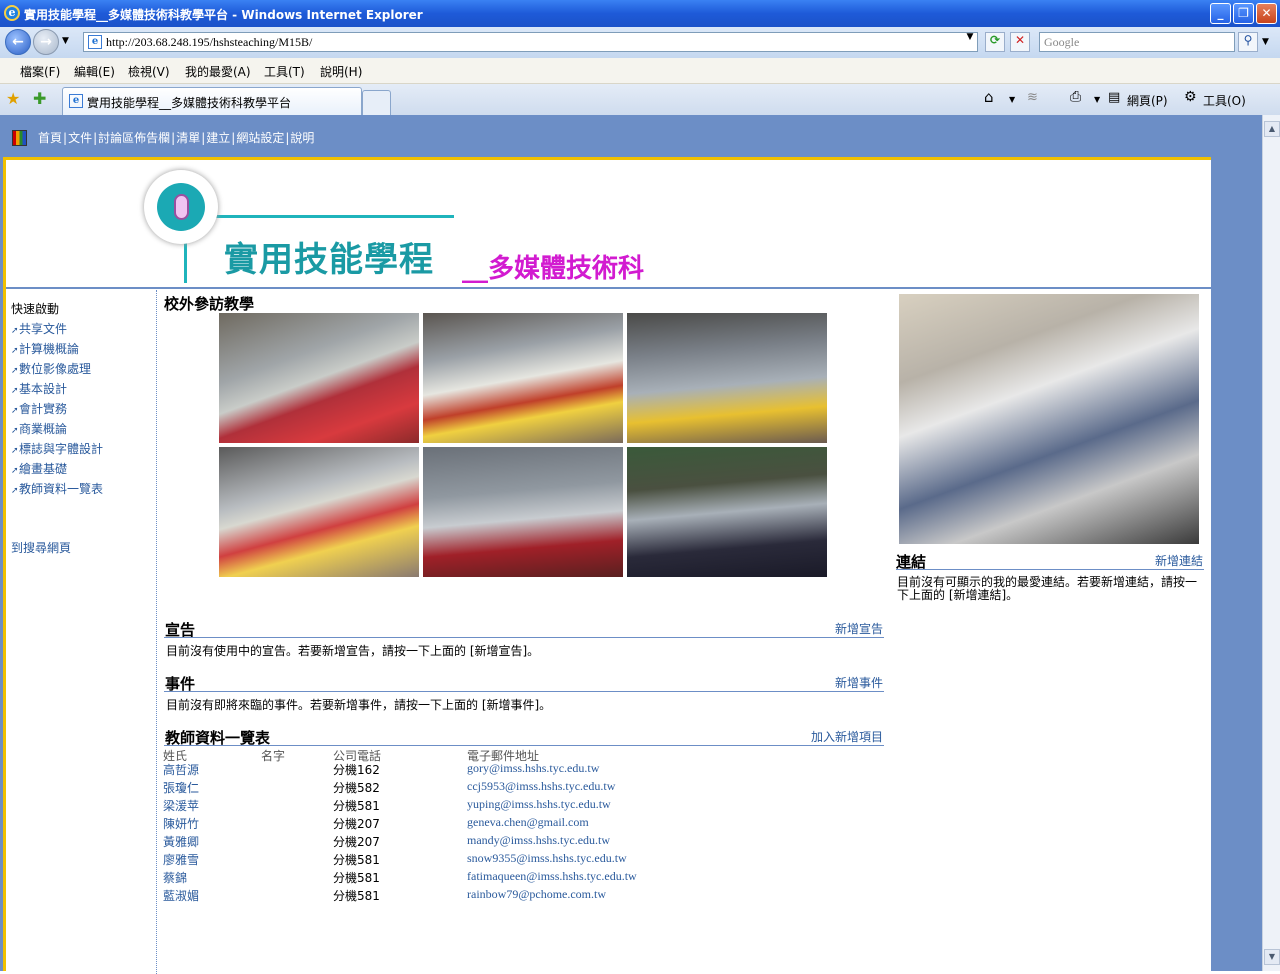 The height and width of the screenshot is (974, 1280). Describe the element at coordinates (51, 368) in the screenshot. I see `quick-item-digital-image: ➚數位影像處理` at that location.